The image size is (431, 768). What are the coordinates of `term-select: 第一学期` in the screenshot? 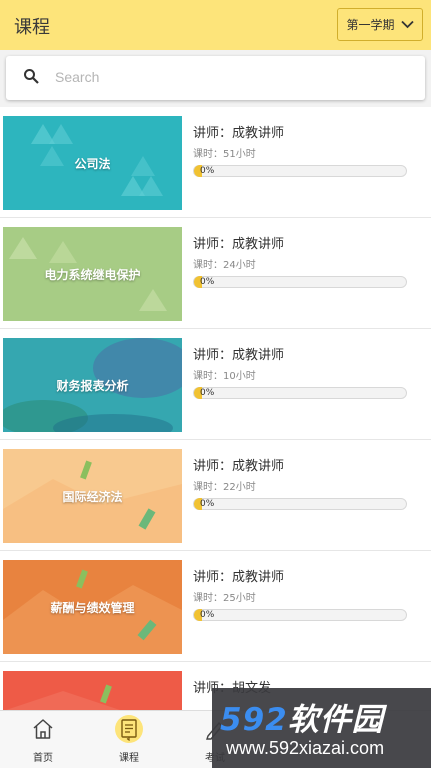 It's located at (380, 24).